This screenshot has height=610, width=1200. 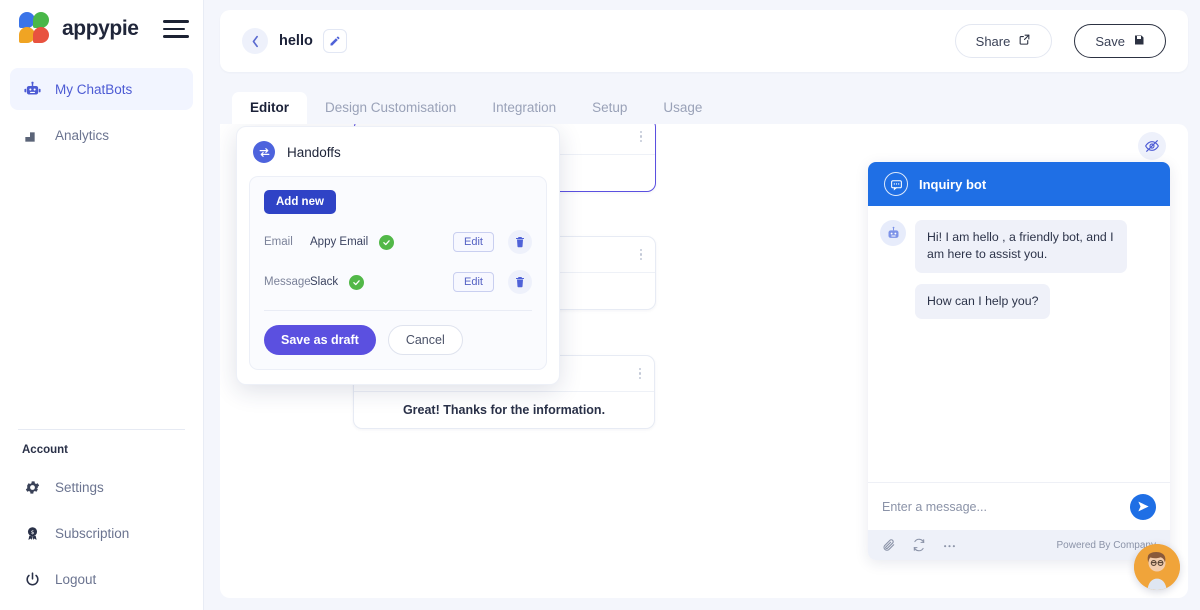 What do you see at coordinates (32, 135) in the screenshot?
I see `bar-chart-icon` at bounding box center [32, 135].